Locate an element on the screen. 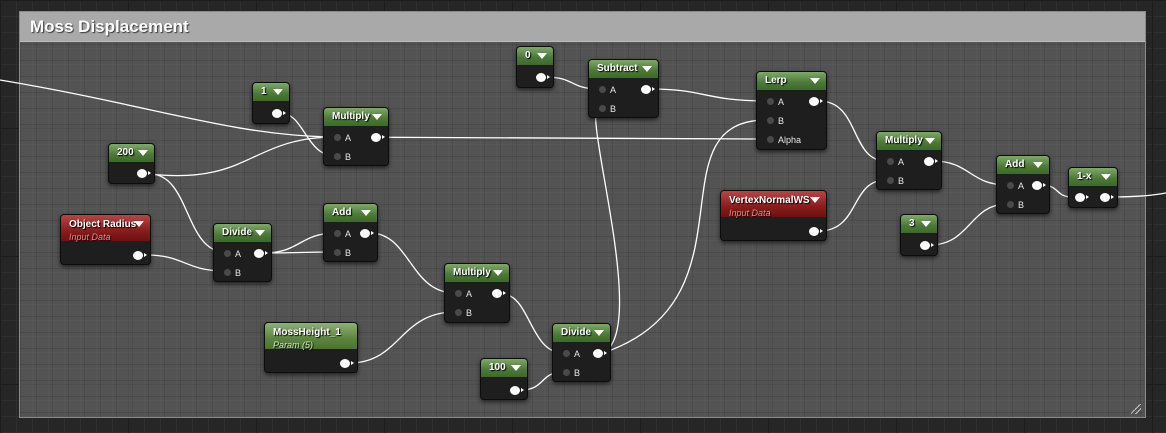 The height and width of the screenshot is (433, 1166). subtract-node: Subtract A B is located at coordinates (623, 88).